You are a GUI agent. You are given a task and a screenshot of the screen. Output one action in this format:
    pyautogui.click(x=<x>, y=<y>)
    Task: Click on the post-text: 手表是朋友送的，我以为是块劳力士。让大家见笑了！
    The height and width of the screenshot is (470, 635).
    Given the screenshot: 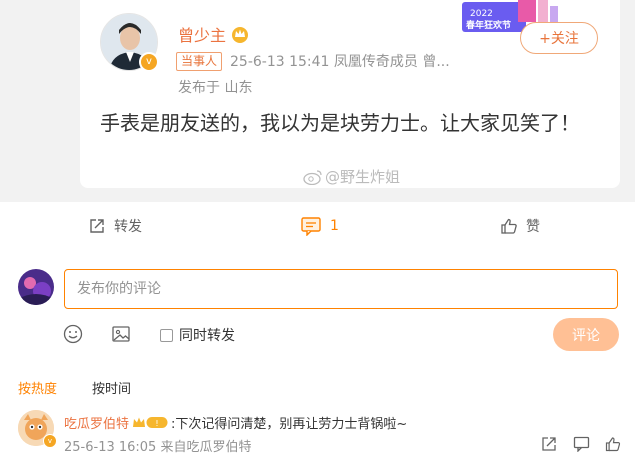 What is the action you would take?
    pyautogui.click(x=340, y=123)
    